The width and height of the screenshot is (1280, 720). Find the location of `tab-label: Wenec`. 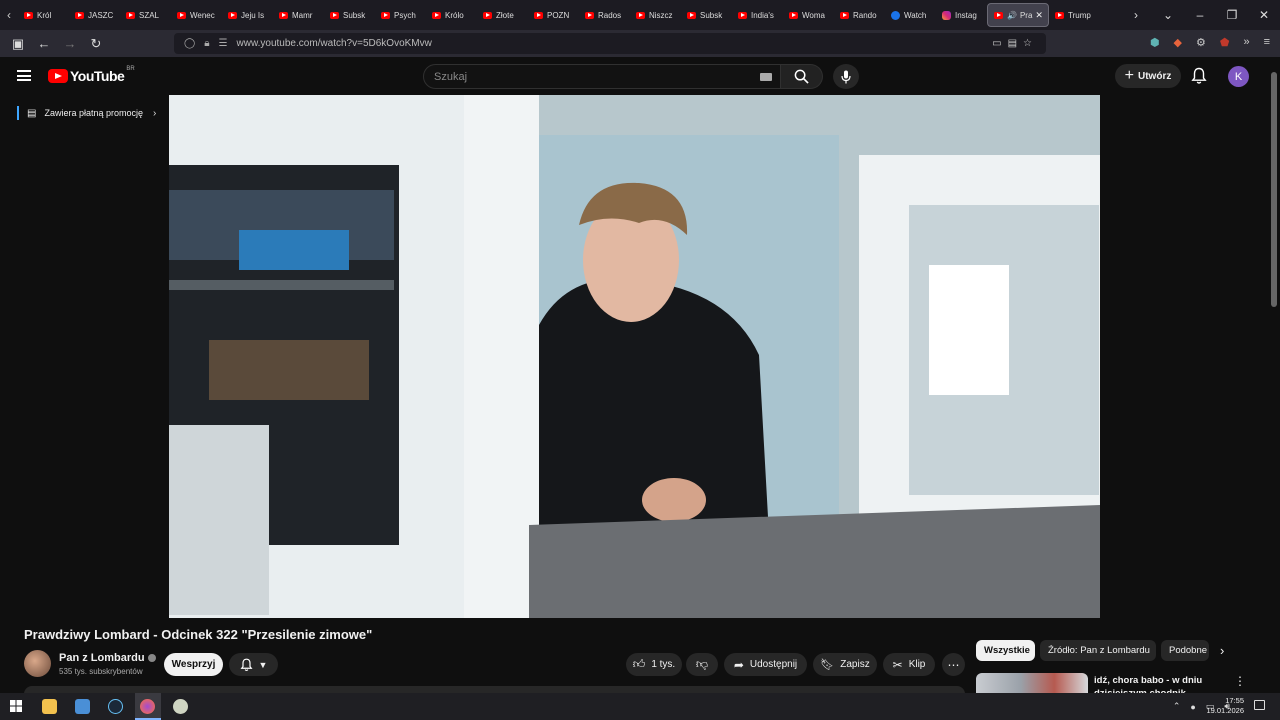

tab-label: Wenec is located at coordinates (202, 15).